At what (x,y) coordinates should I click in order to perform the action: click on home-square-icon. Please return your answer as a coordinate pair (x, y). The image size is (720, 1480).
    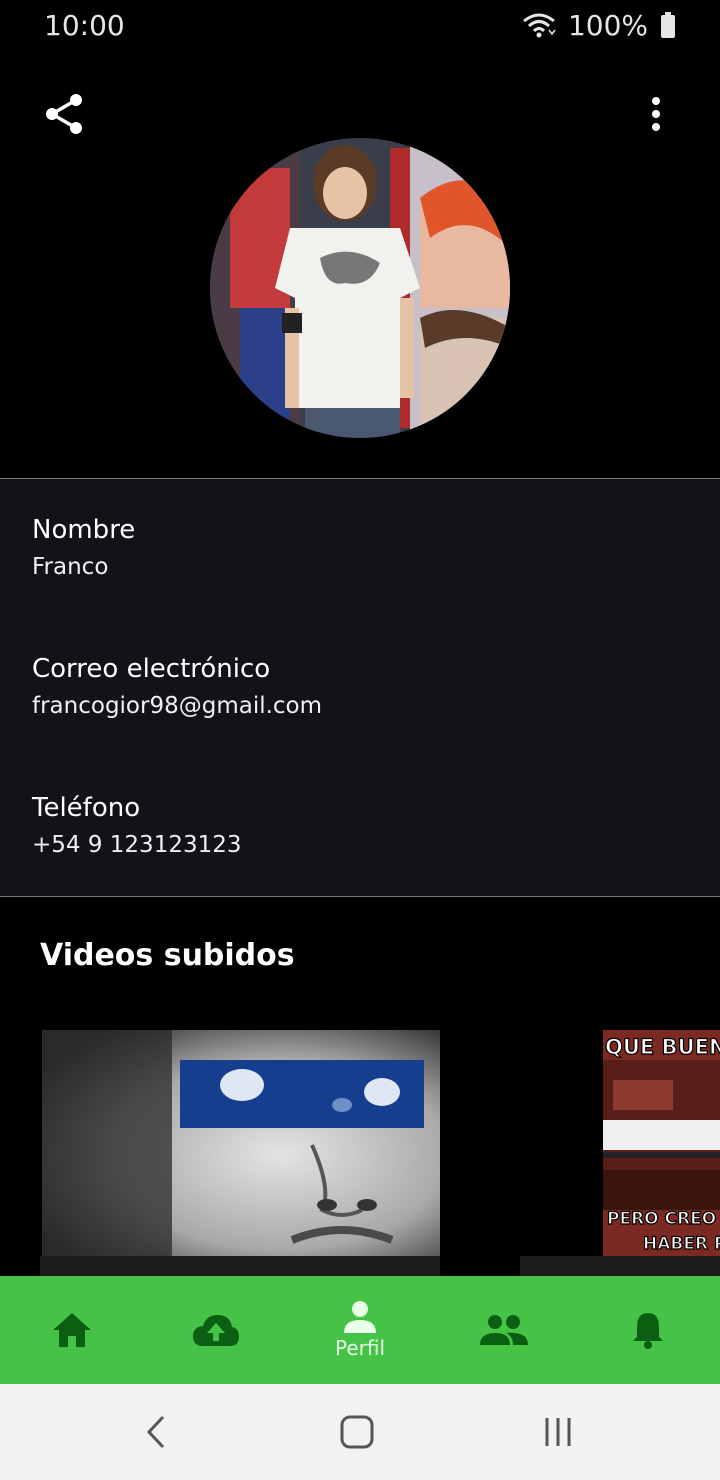
    Looking at the image, I should click on (357, 1432).